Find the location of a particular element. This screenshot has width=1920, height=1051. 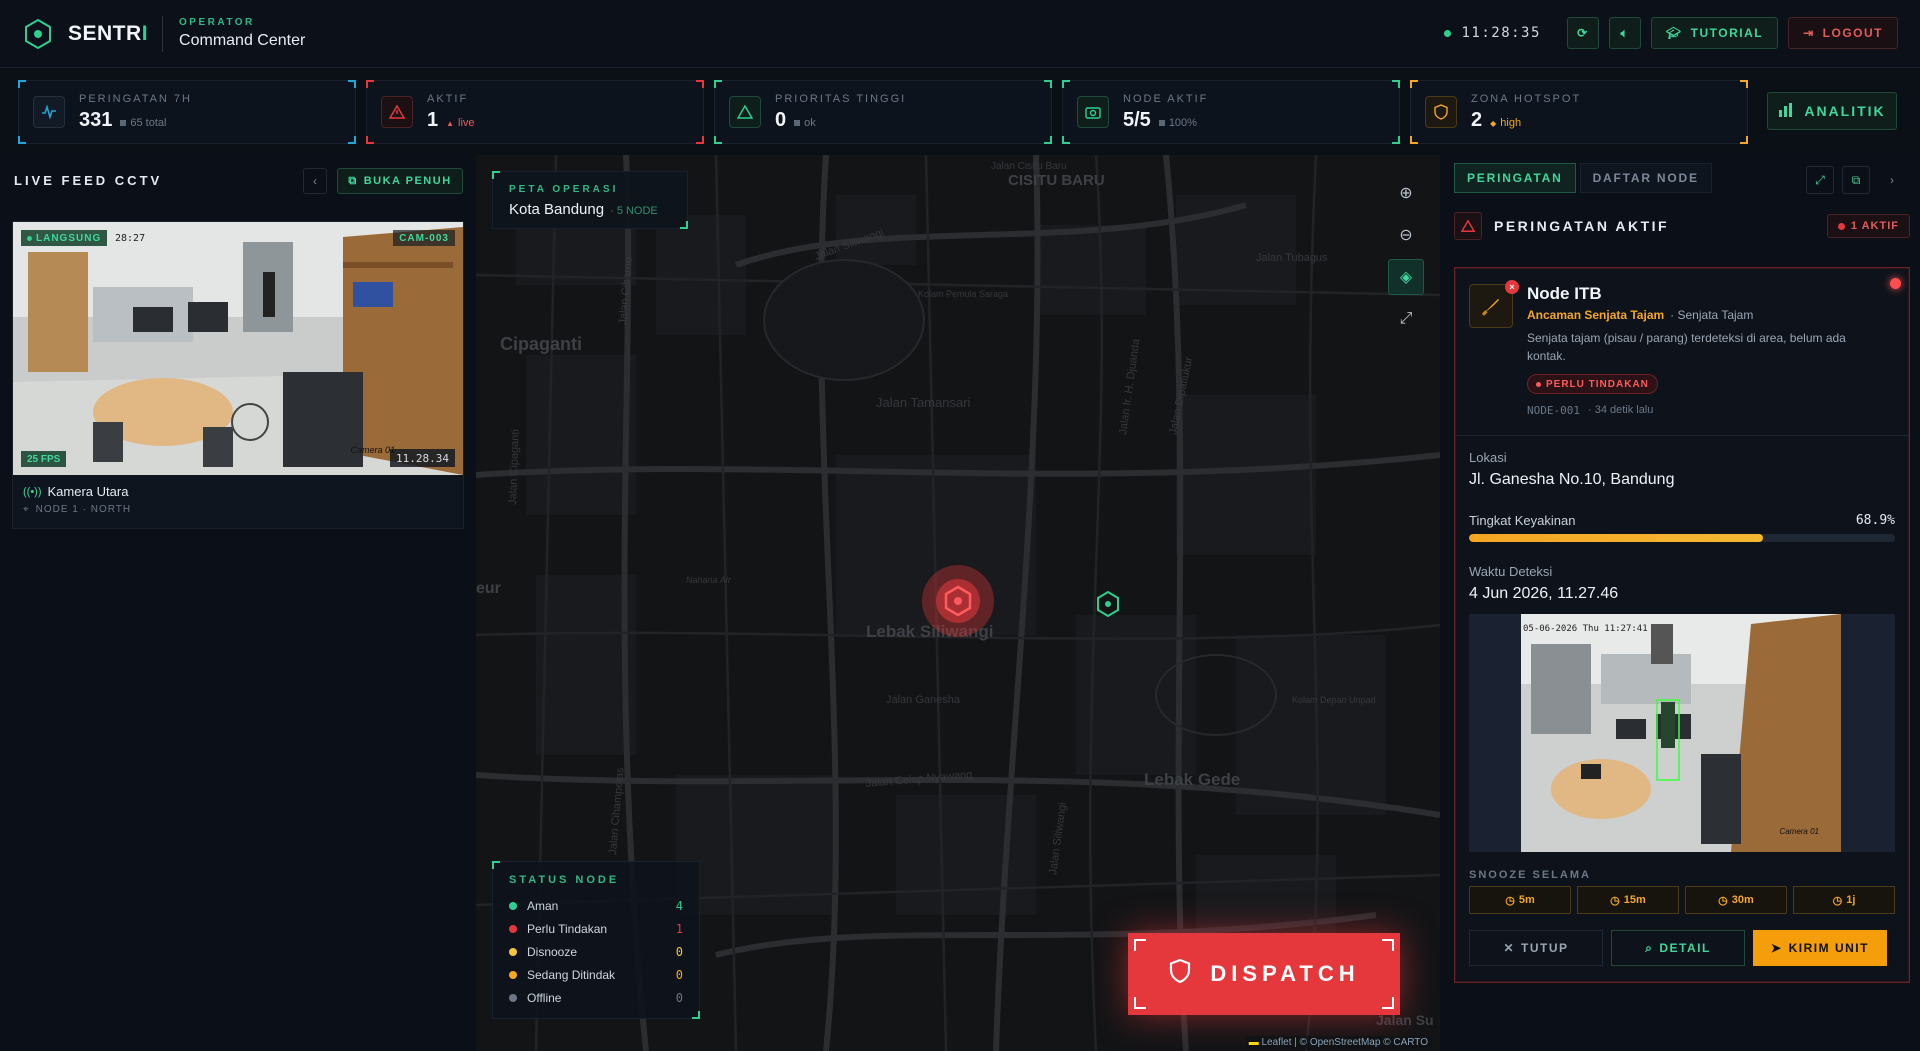

stat-card-node: NODE AKTIF 5/5 100% is located at coordinates (1231, 112).